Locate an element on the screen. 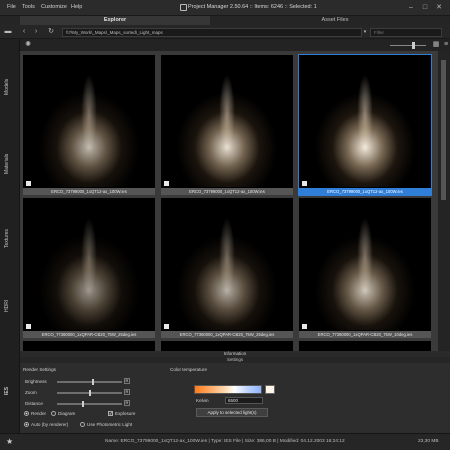 The image size is (450, 450). grid-view-icon: ▦ is located at coordinates (436, 45).